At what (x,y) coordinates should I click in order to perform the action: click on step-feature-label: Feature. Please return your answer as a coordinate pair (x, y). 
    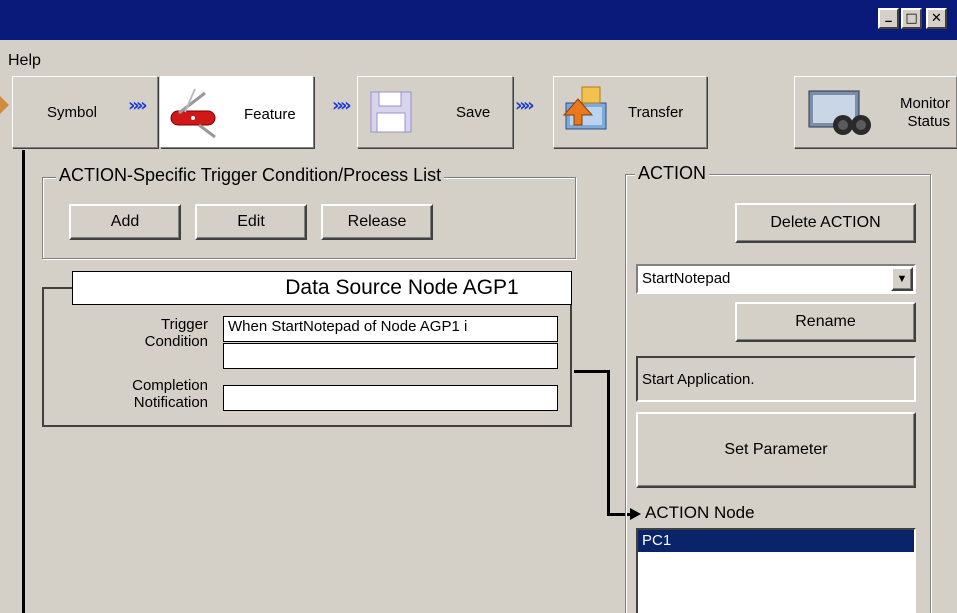
    Looking at the image, I should click on (270, 114).